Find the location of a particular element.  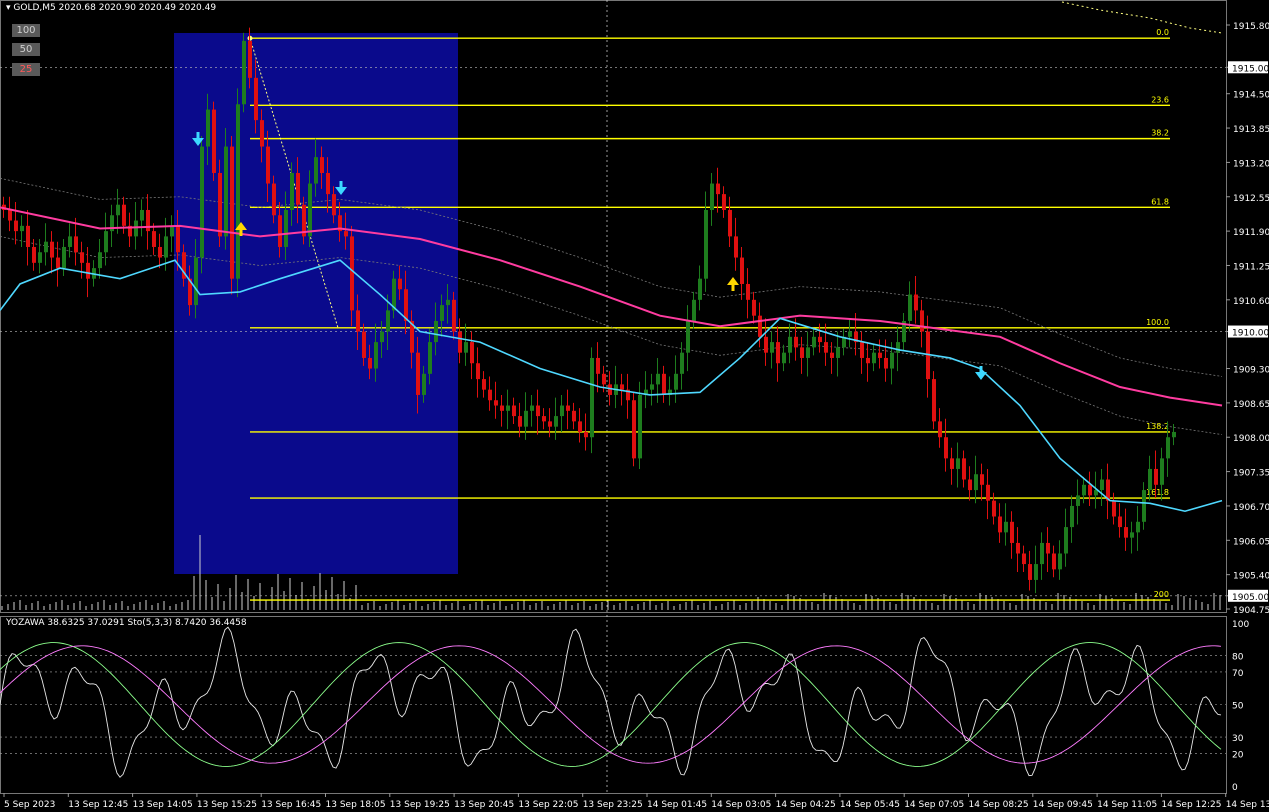

time-axis-label: 5 Sep 2023 is located at coordinates (29, 805).